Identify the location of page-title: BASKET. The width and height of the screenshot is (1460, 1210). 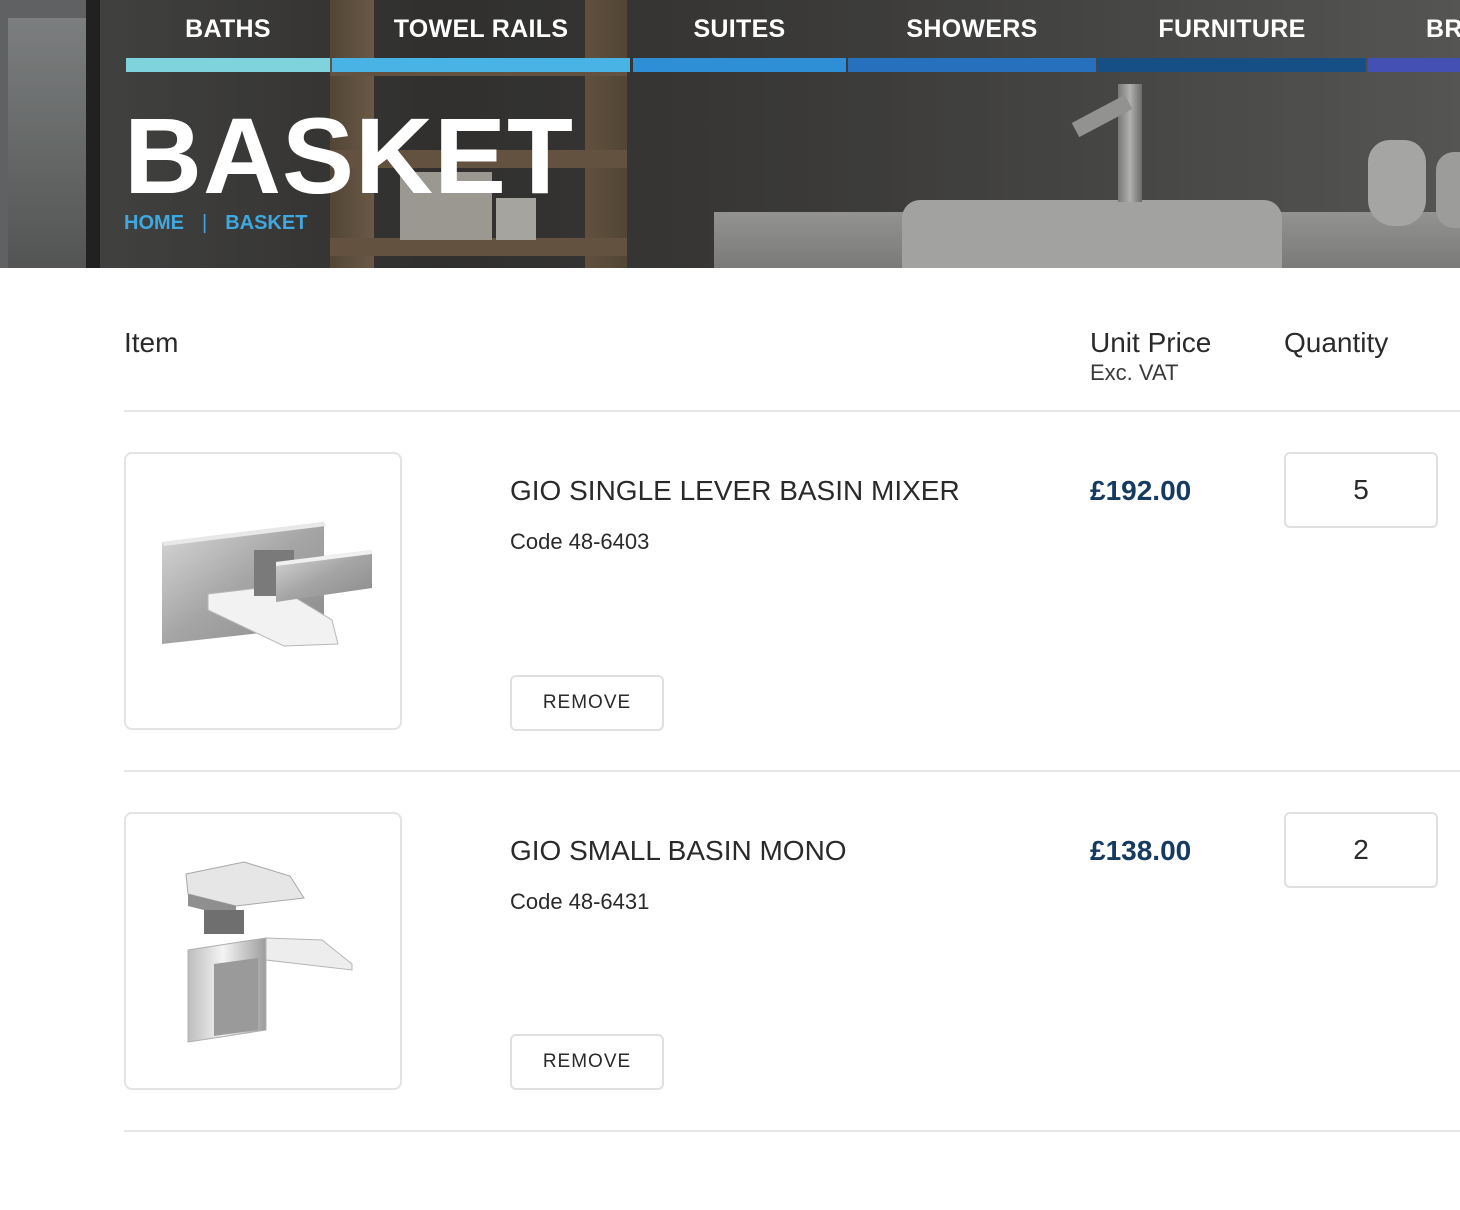
(349, 155).